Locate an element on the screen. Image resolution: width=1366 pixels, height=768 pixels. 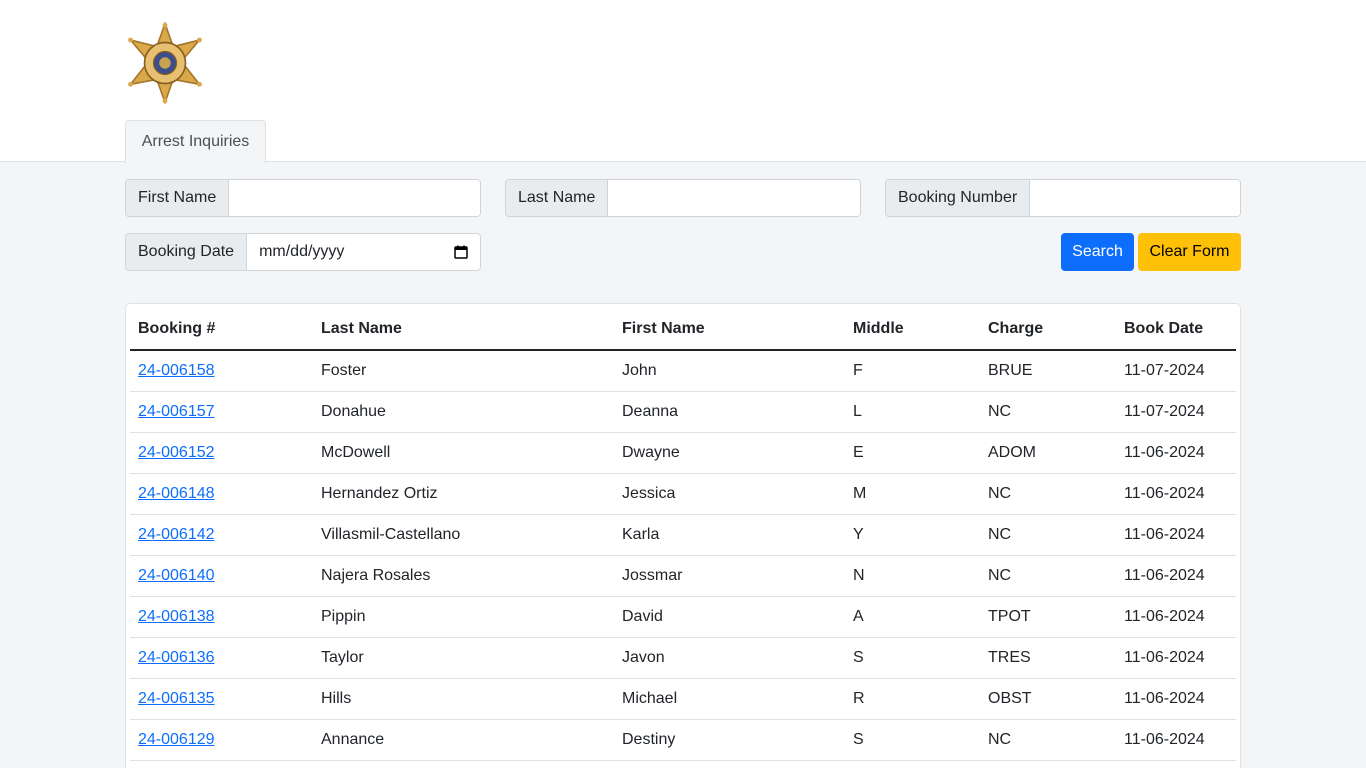
last-name-cell: Villasmil-Castellano is located at coordinates (463, 535).